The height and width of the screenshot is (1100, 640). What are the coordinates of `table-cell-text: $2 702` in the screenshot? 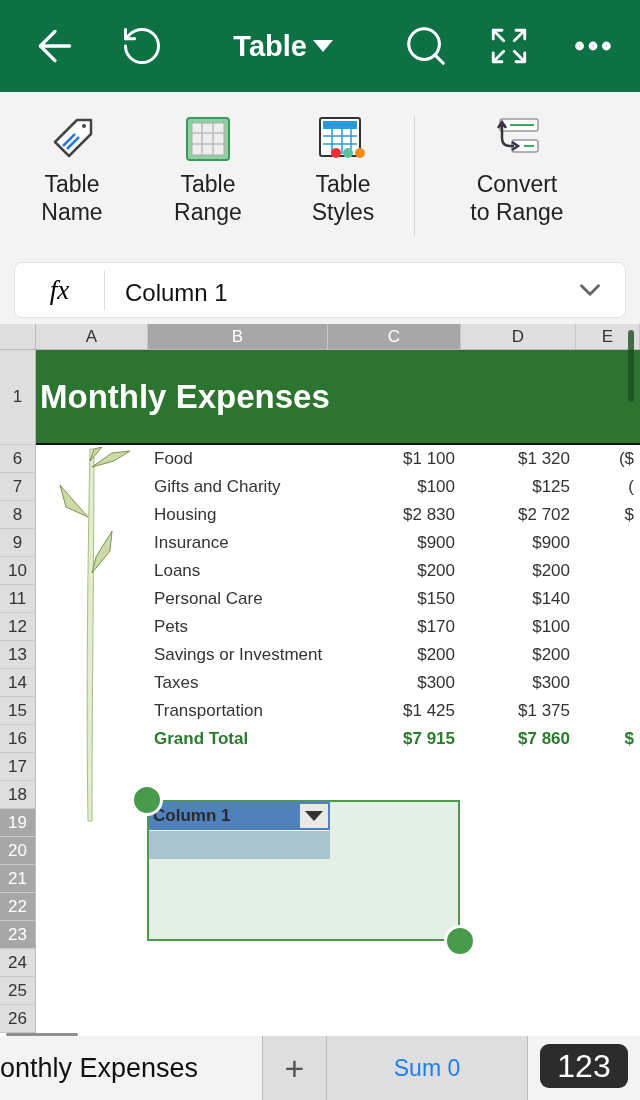 It's located at (544, 515).